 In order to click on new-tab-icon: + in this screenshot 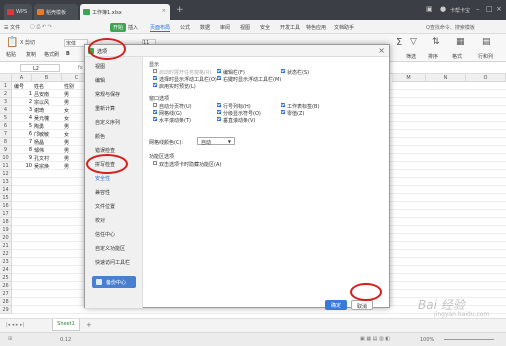, I will do `click(180, 10)`.